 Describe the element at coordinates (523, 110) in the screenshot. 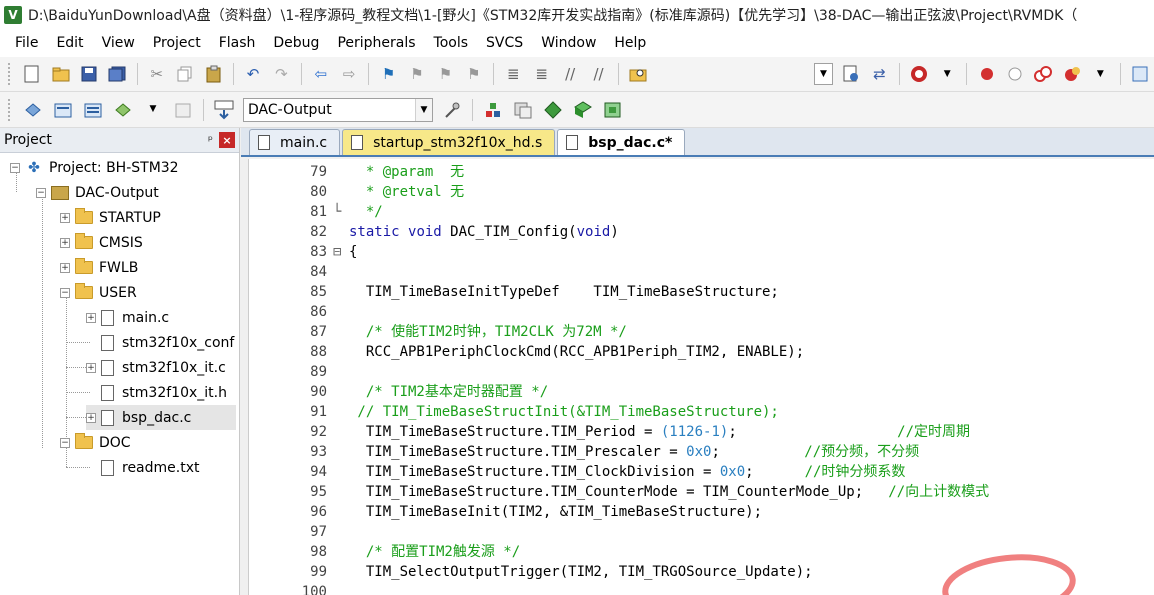

I see `select-packs-icon` at that location.